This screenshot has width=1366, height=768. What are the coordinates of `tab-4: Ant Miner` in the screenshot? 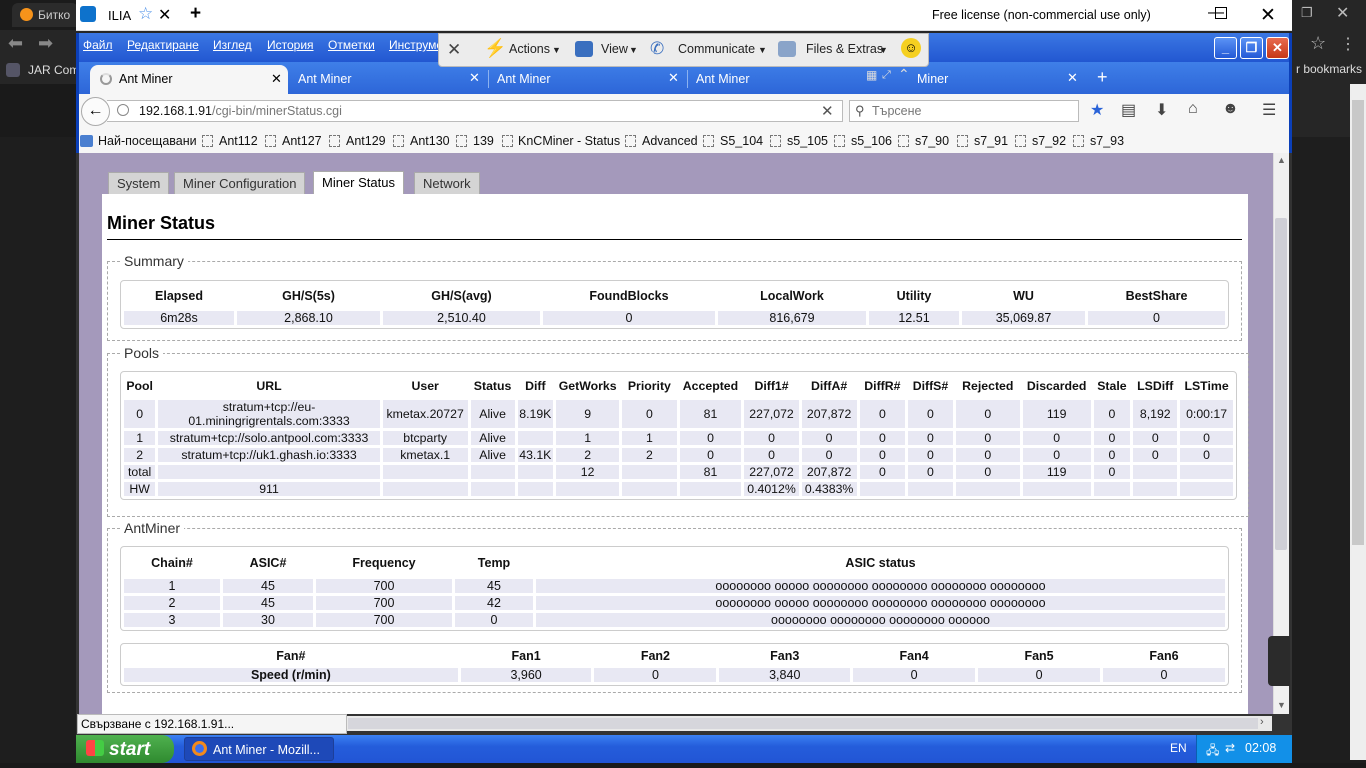 It's located at (719, 79).